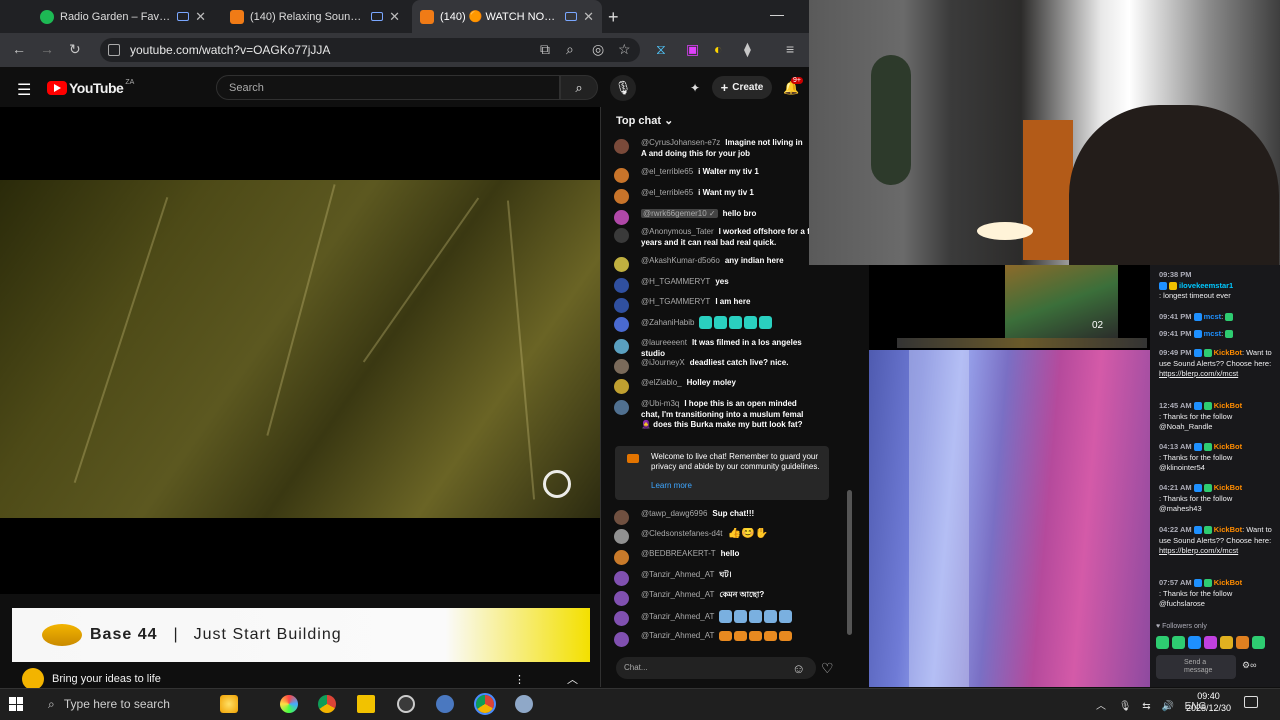  What do you see at coordinates (790, 49) in the screenshot?
I see `reading-list-icon: ≡` at bounding box center [790, 49].